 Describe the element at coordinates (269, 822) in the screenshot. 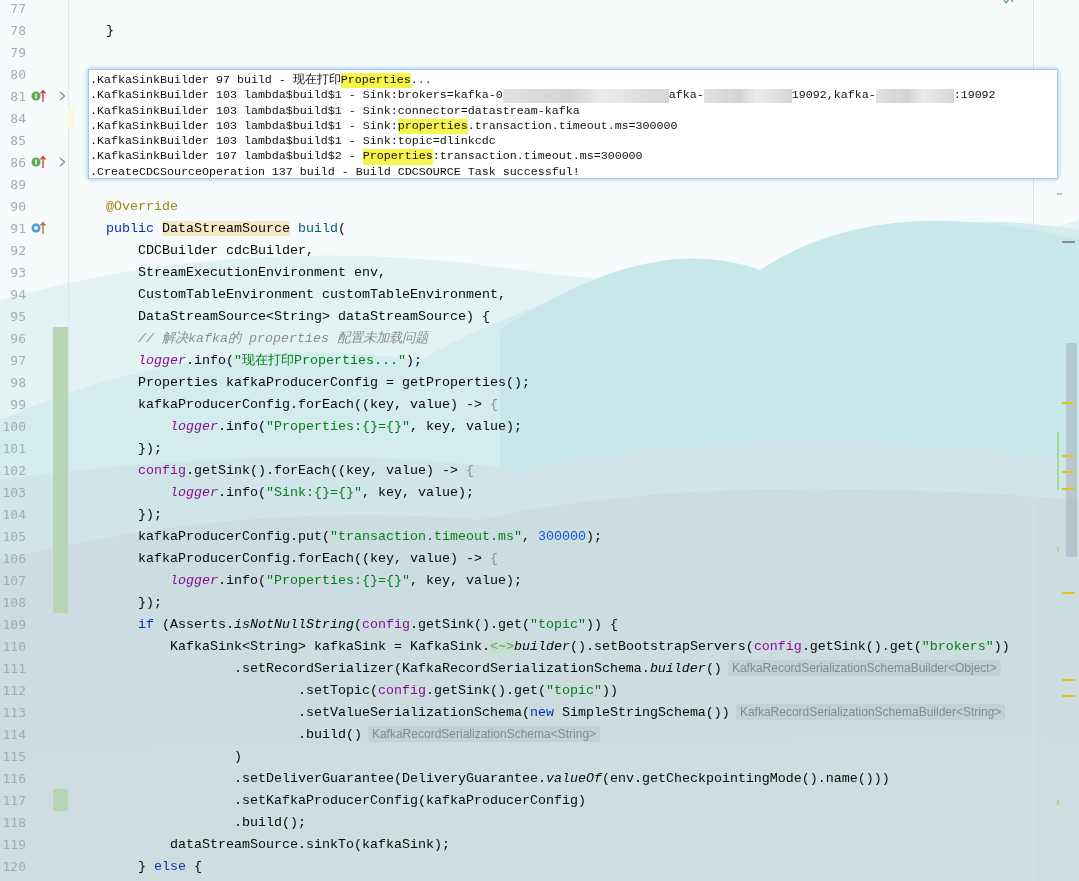

I see `code-text: .build();` at that location.